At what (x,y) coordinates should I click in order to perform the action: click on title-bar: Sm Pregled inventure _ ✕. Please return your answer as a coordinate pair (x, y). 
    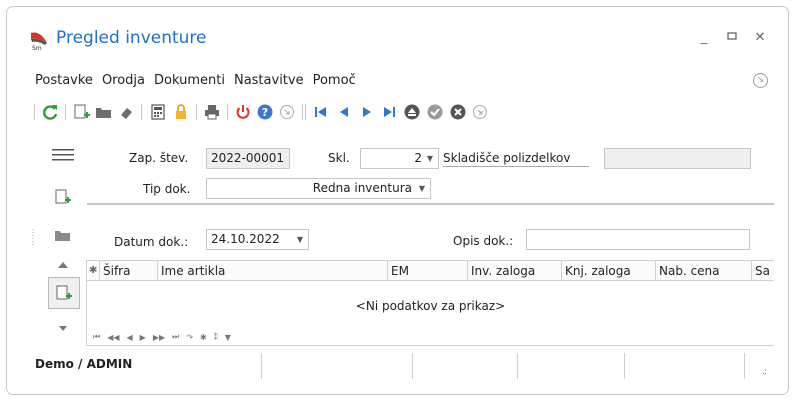
    Looking at the image, I should click on (397, 37).